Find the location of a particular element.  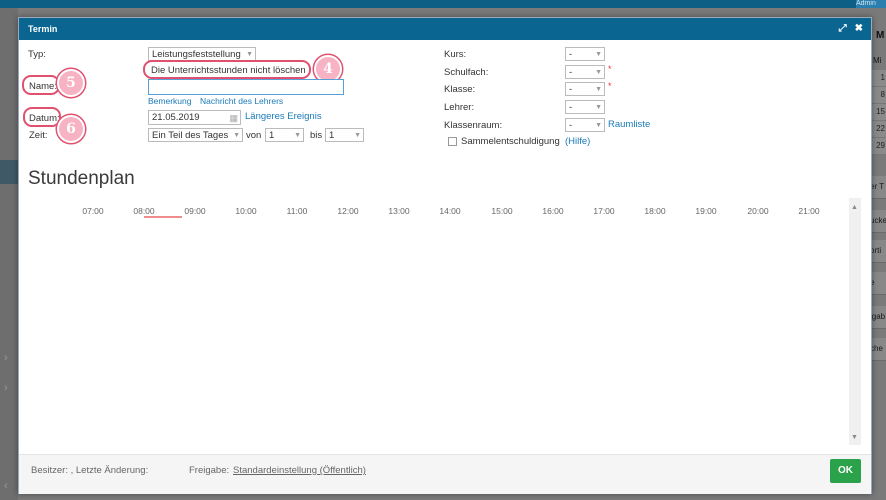

calendar-month-header: M is located at coordinates (880, 35).